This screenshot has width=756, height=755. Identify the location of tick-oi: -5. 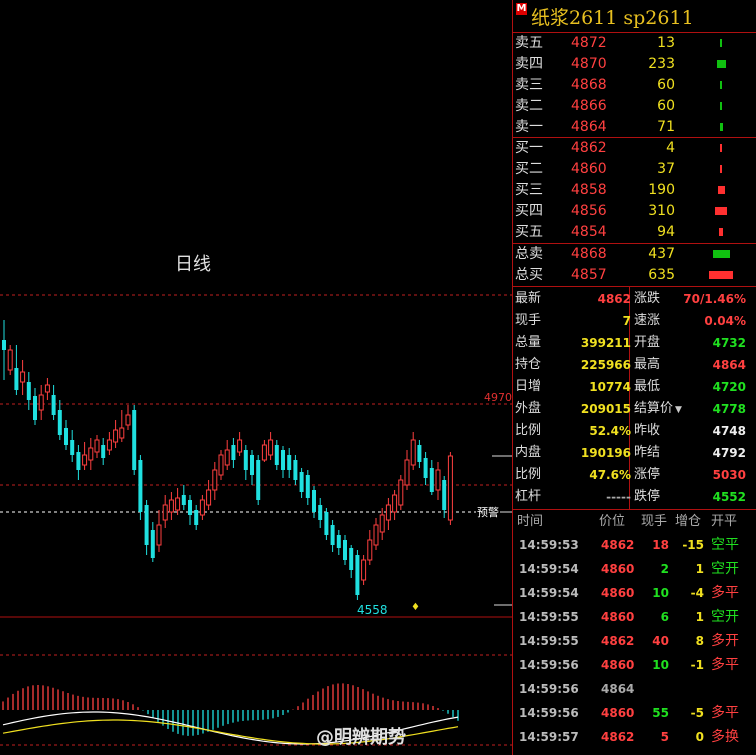
(697, 713).